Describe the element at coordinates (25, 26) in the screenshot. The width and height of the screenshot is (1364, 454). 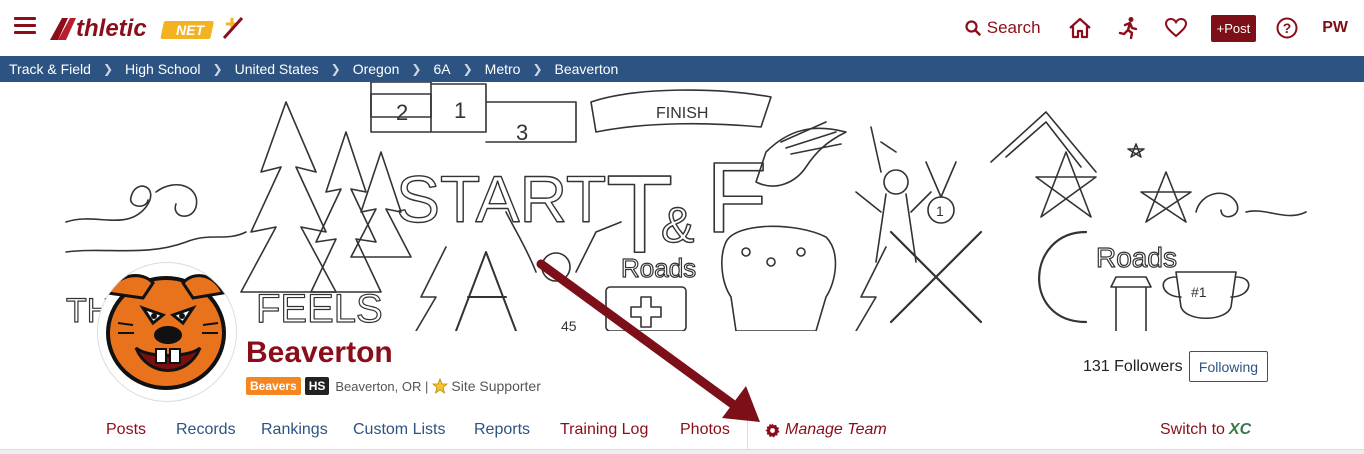
I see `menu-icon` at that location.